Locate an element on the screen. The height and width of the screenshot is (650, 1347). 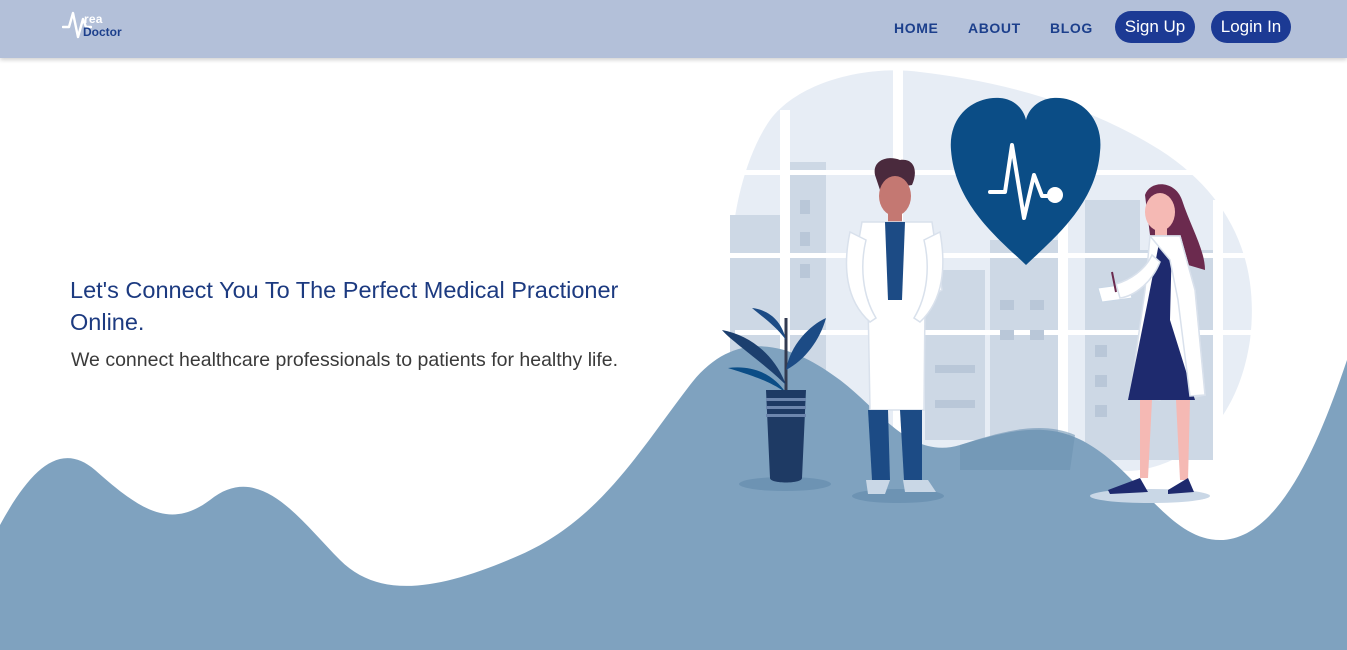
heart-pulse-icon is located at coordinates (1025, 181).